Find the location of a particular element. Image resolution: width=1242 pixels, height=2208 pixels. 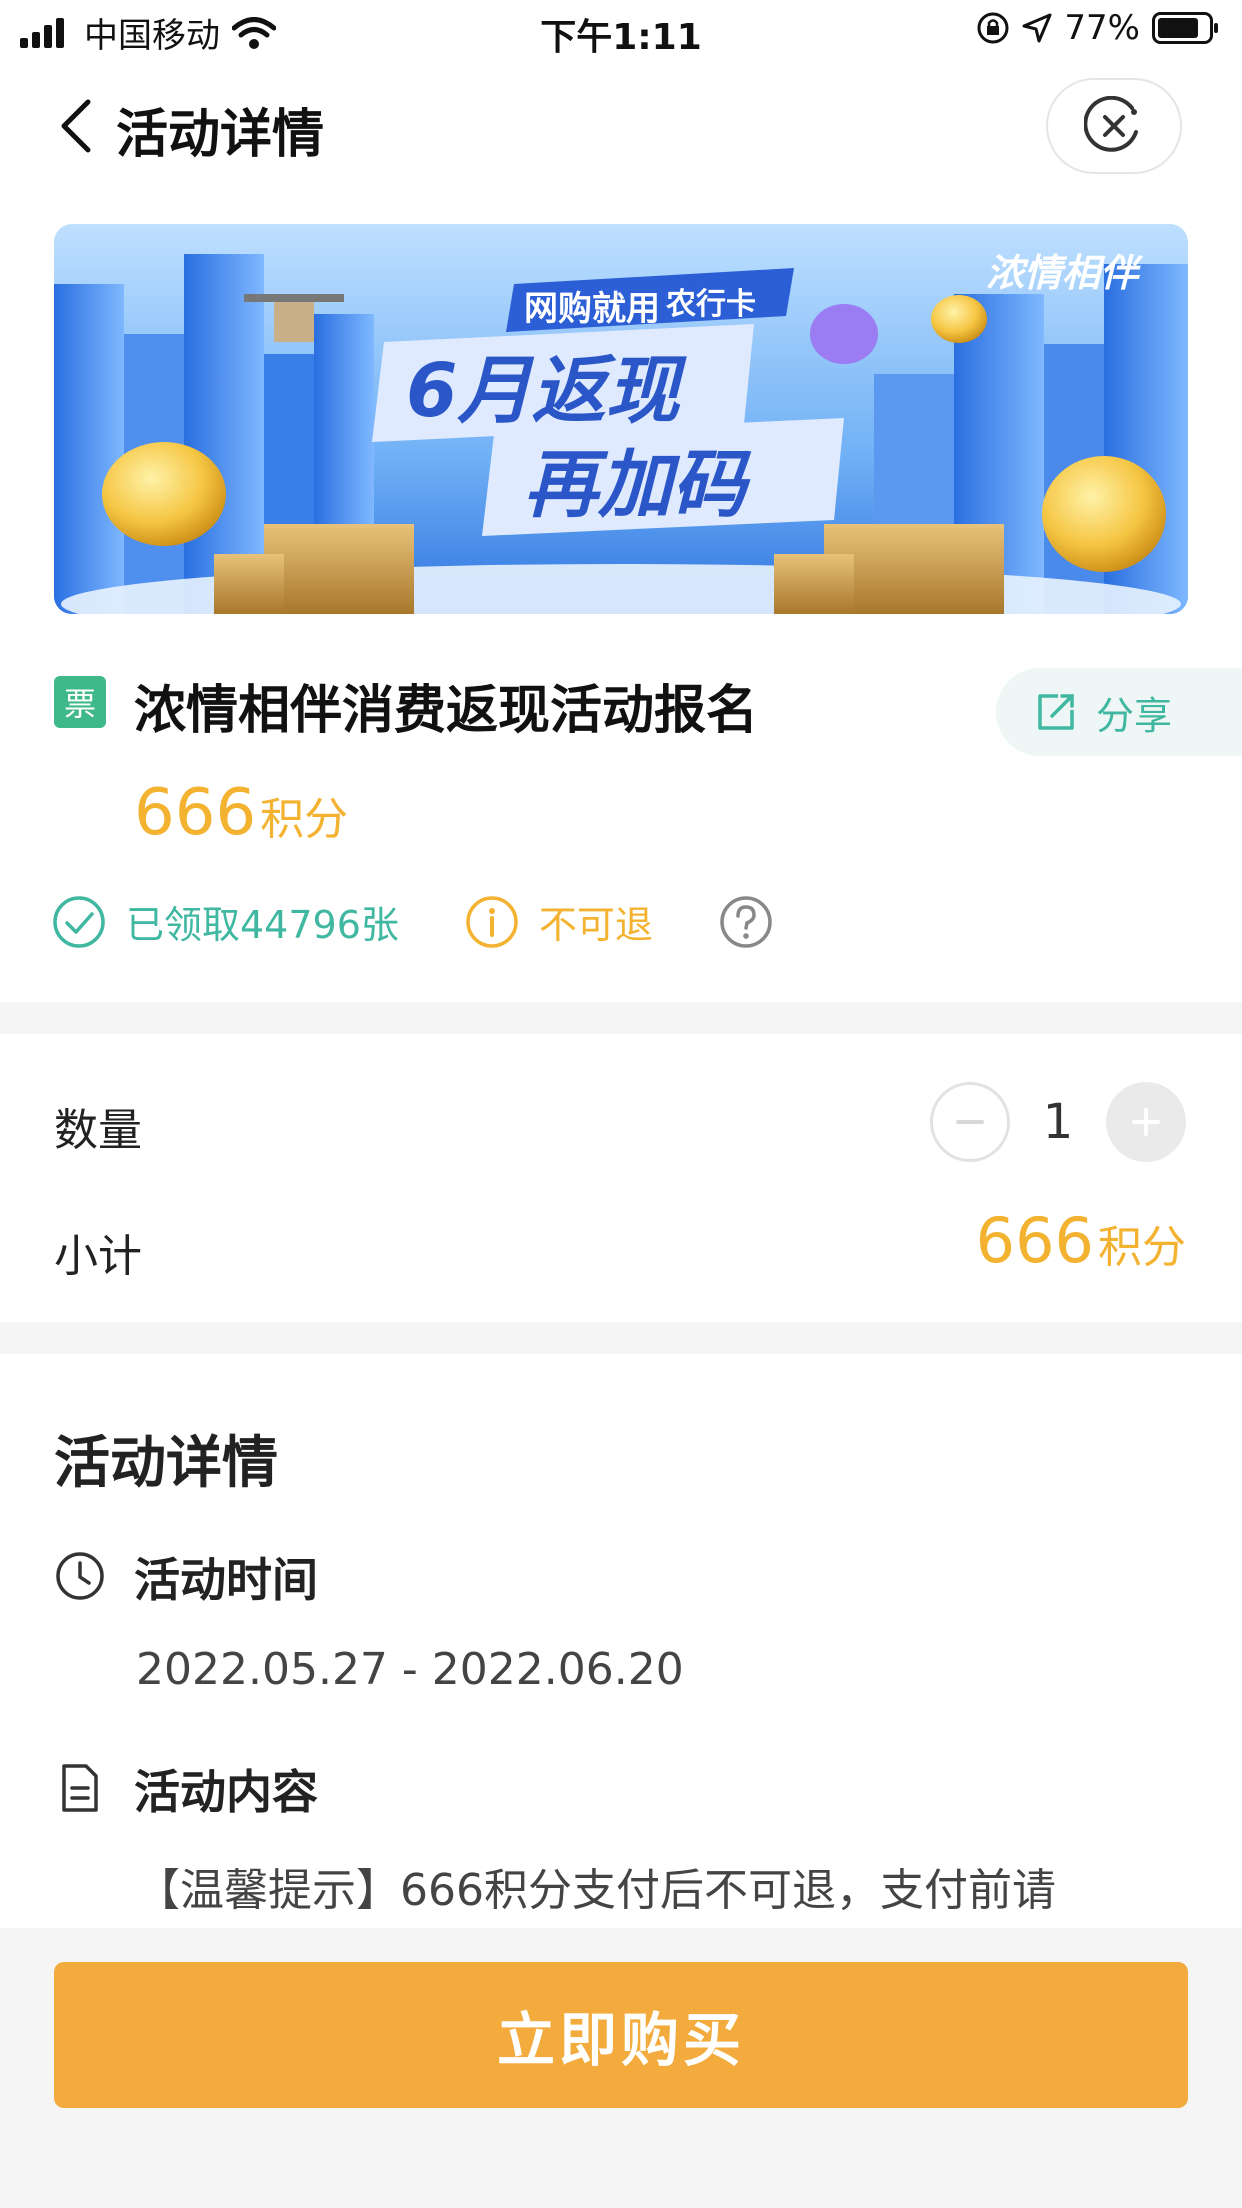

share-label: 分享 is located at coordinates (1134, 715).